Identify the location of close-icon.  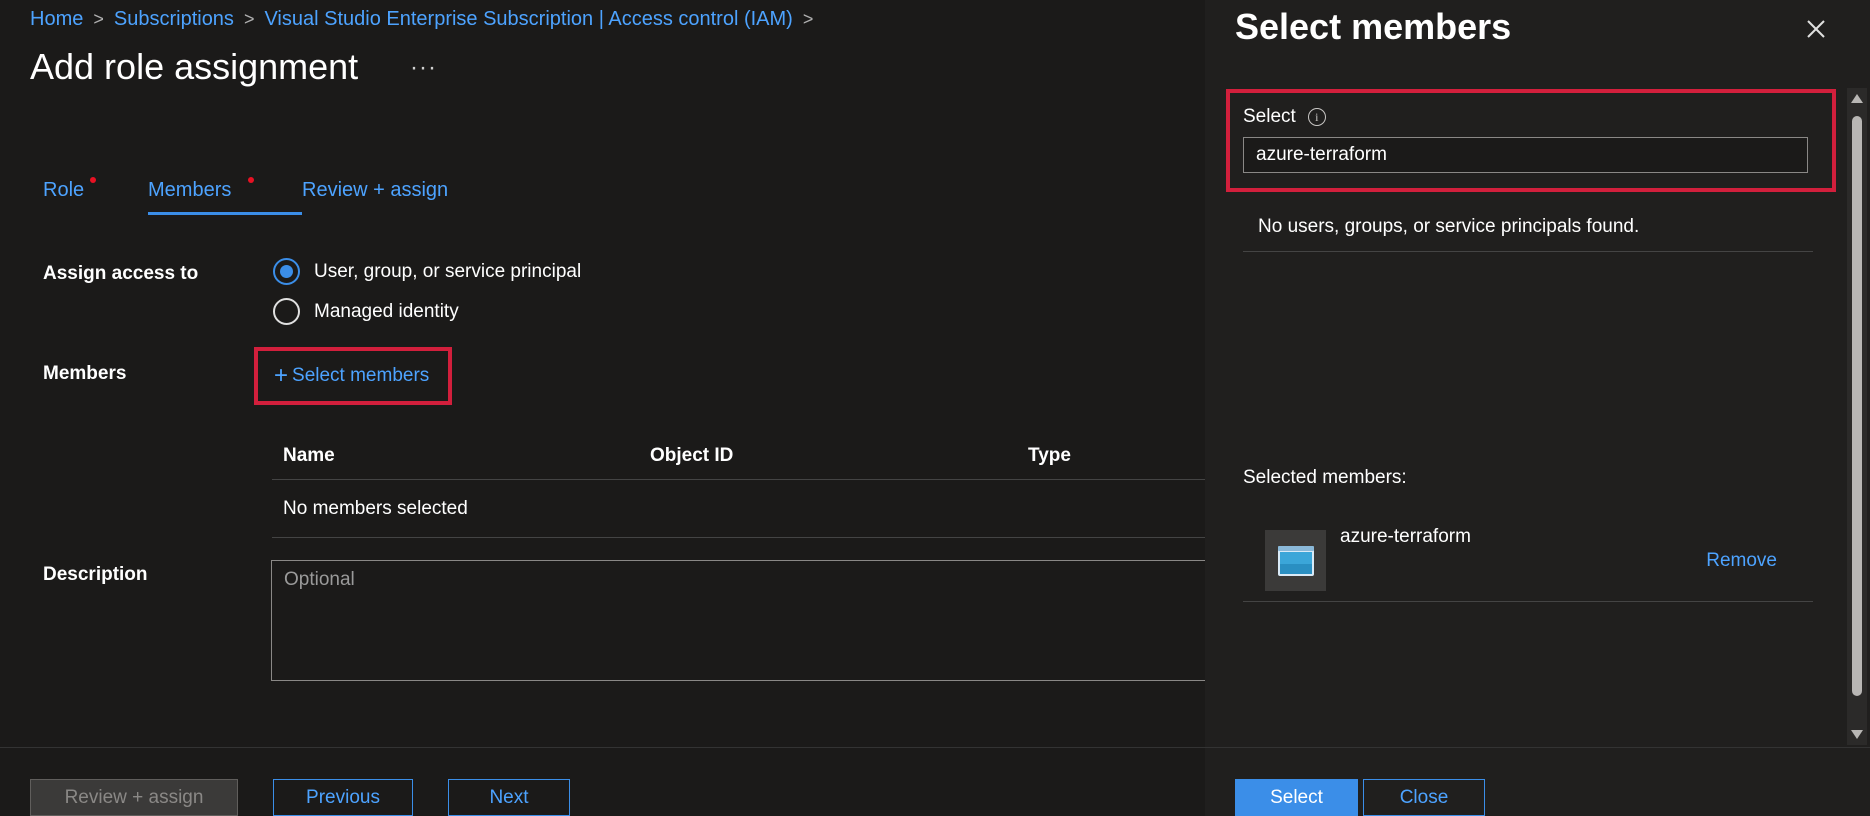
(1816, 29).